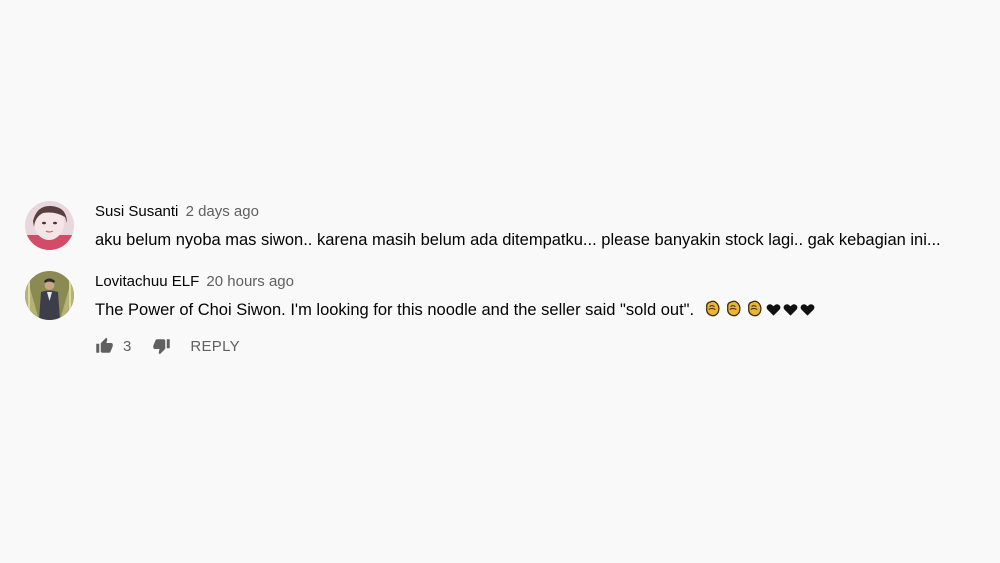  I want to click on comment-author: Susi Susanti, so click(136, 211).